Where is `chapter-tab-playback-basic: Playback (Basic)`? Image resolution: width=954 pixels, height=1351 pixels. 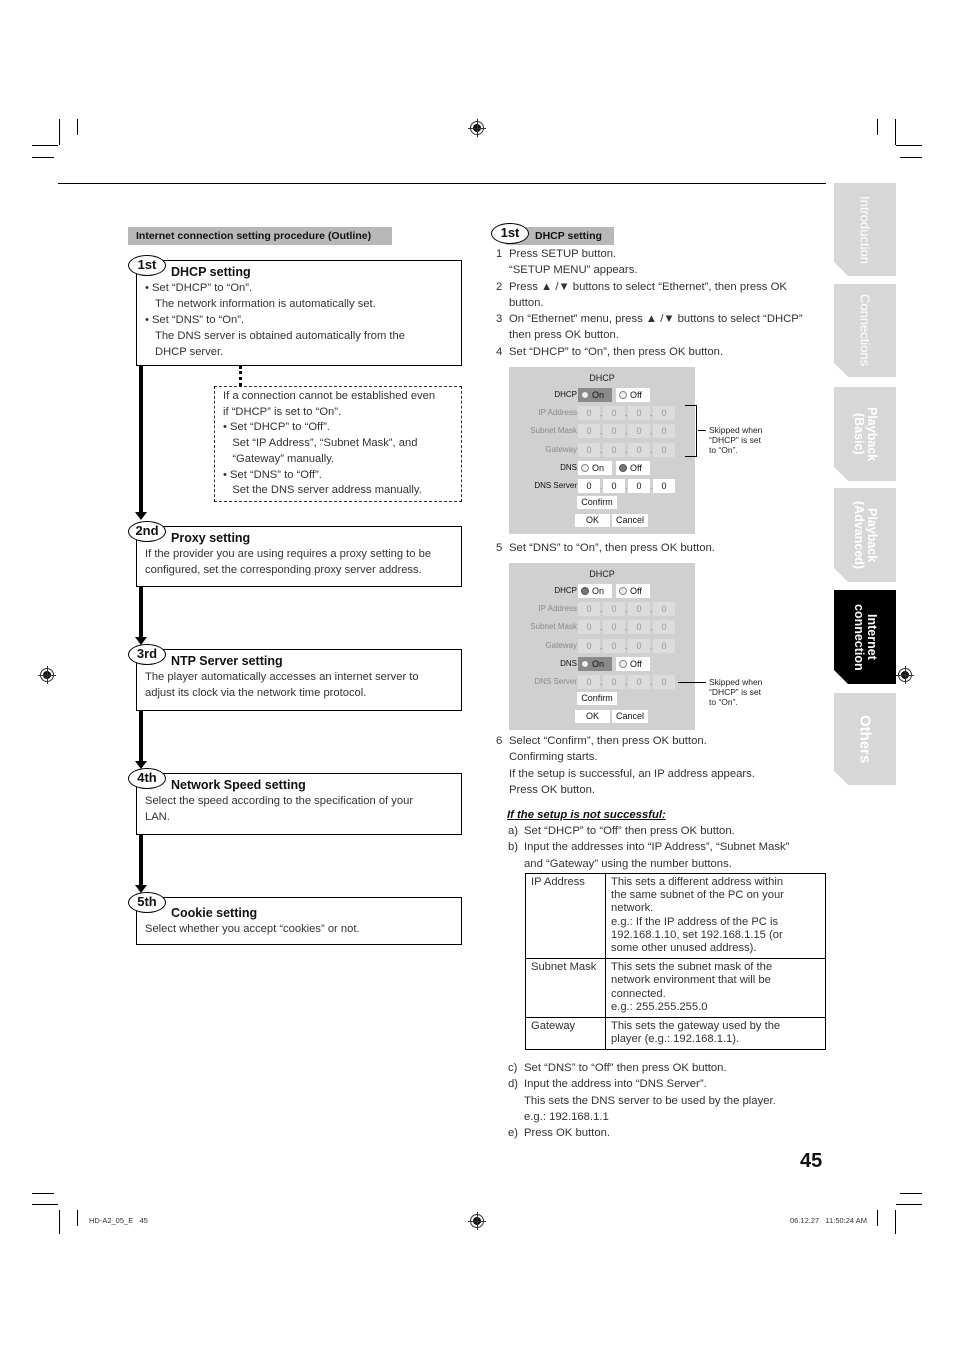
chapter-tab-playback-basic: Playback (Basic) is located at coordinates (865, 434).